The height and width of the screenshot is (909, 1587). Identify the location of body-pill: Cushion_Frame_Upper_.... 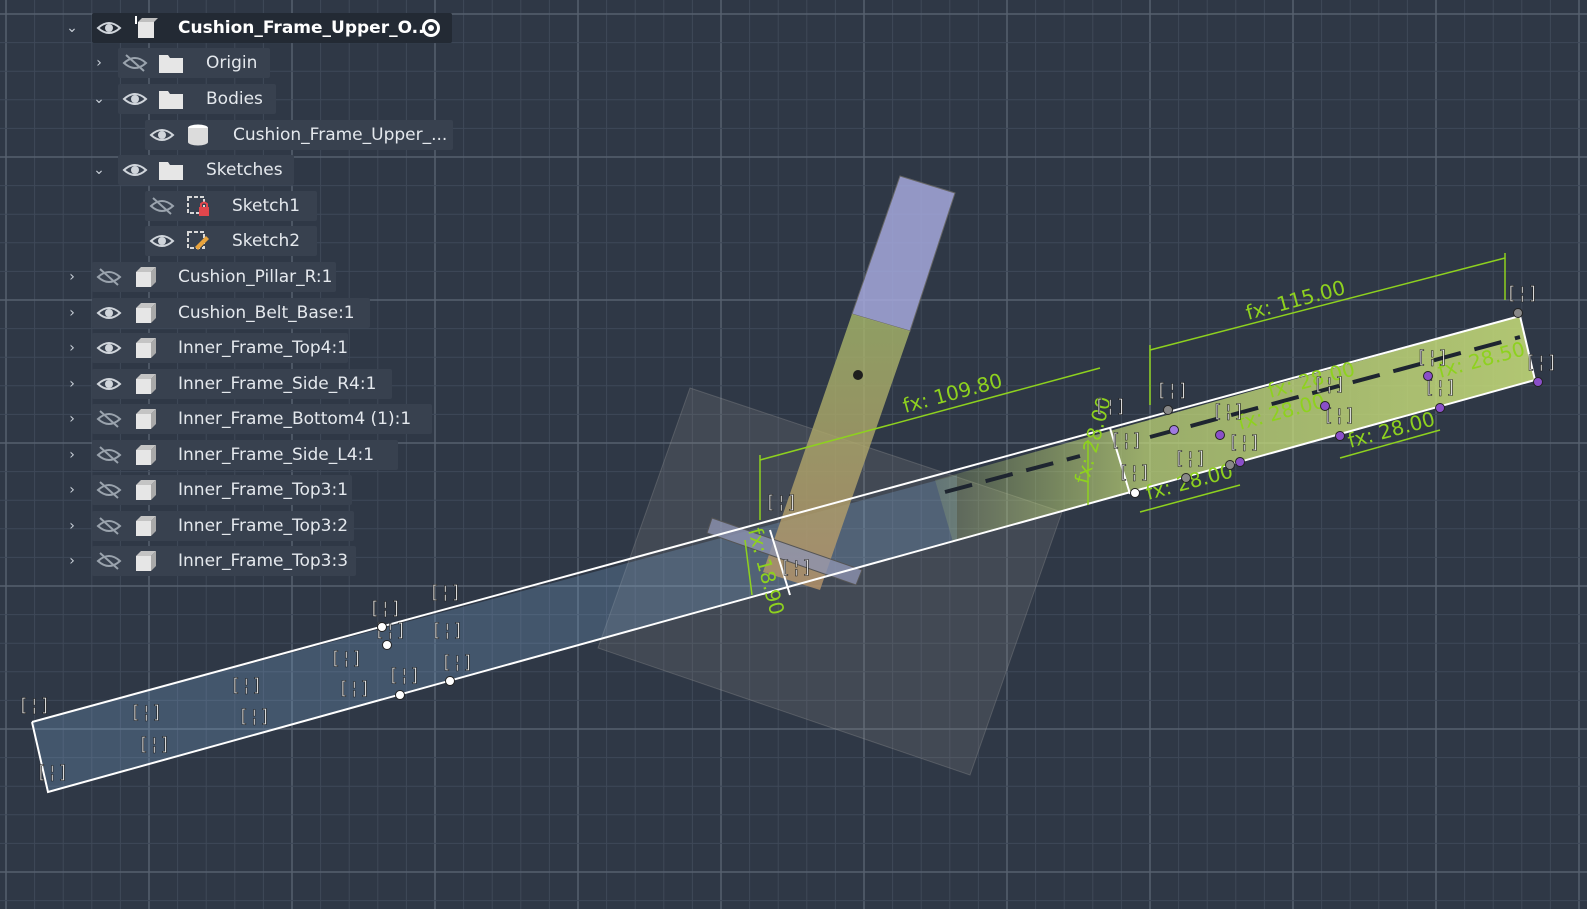
(299, 135).